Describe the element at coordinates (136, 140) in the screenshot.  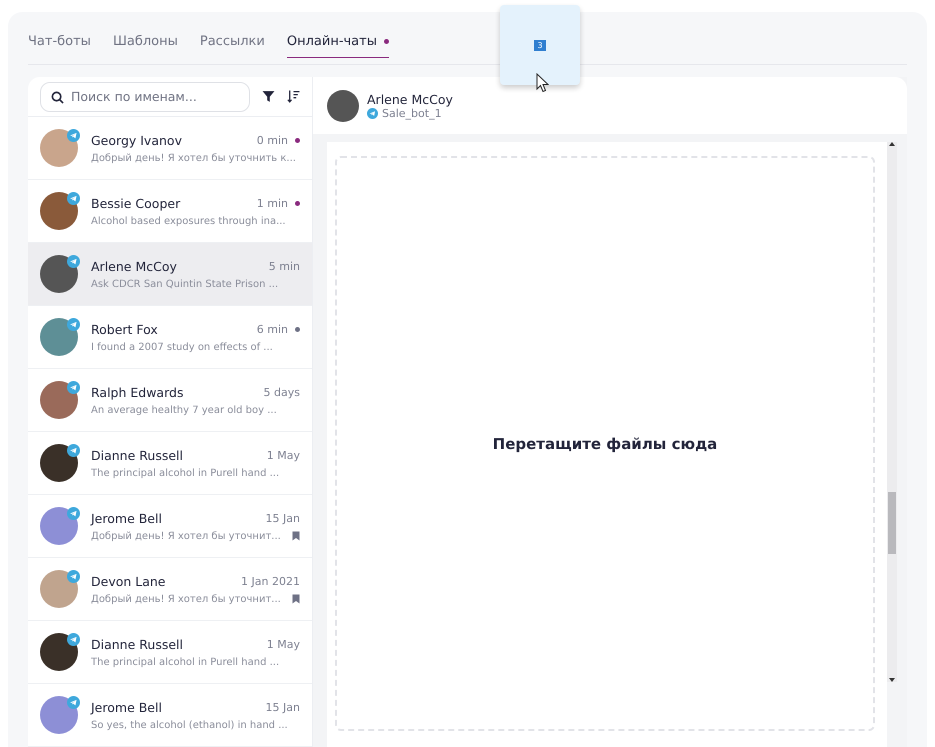
I see `contact-name: Georgy Ivanov` at that location.